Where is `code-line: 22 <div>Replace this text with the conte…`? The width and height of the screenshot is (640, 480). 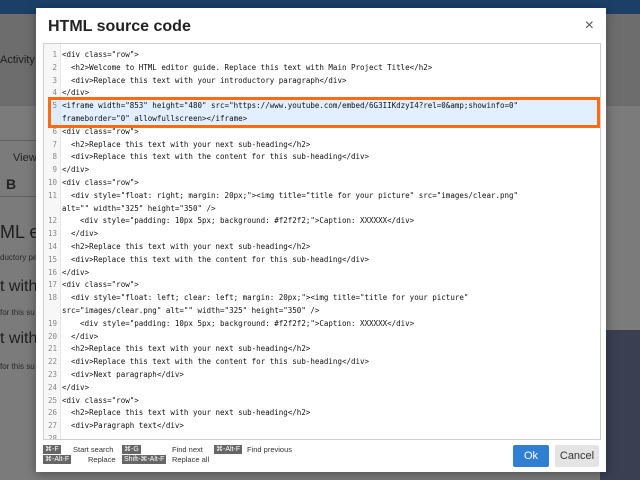 code-line: 22 <div>Replace this text with the conte… is located at coordinates (318, 362).